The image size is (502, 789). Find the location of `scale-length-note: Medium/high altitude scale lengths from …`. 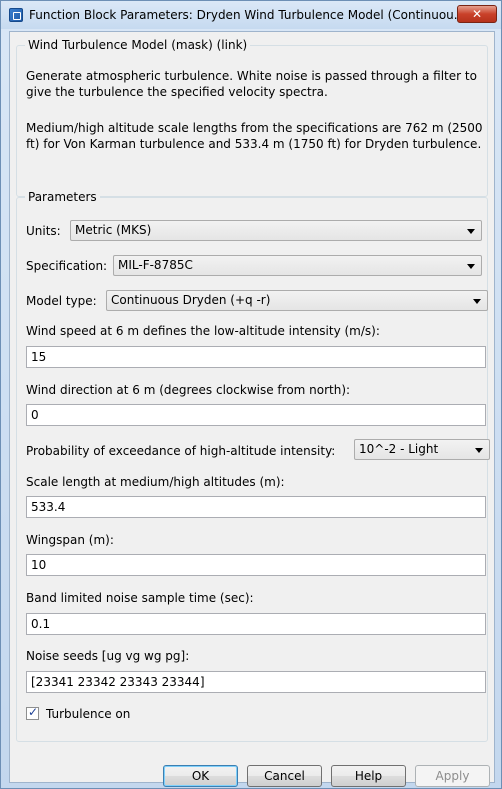

scale-length-note: Medium/high altitude scale lengths from … is located at coordinates (254, 136).